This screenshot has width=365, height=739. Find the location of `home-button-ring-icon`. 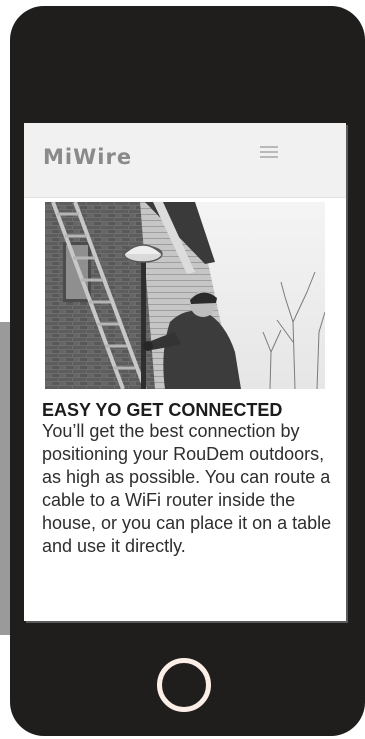

home-button-ring-icon is located at coordinates (184, 685).